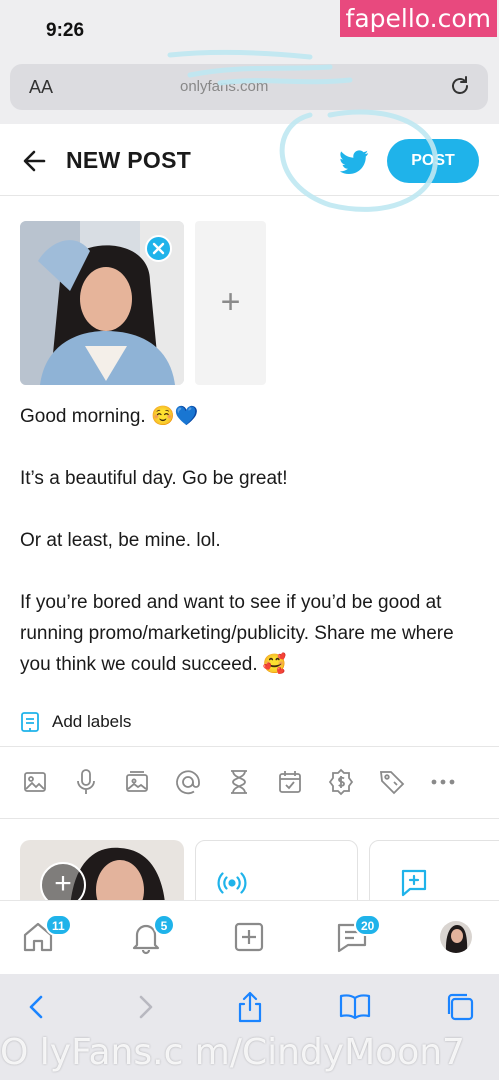  I want to click on price-icon, so click(341, 782).